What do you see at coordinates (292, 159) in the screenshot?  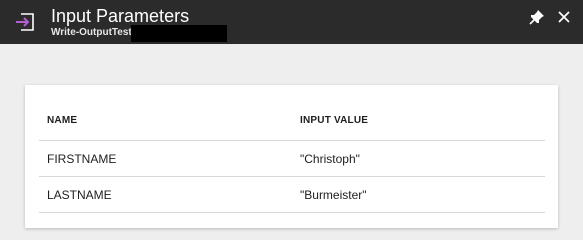 I see `table-row: FIRSTNAME "Christoph"` at bounding box center [292, 159].